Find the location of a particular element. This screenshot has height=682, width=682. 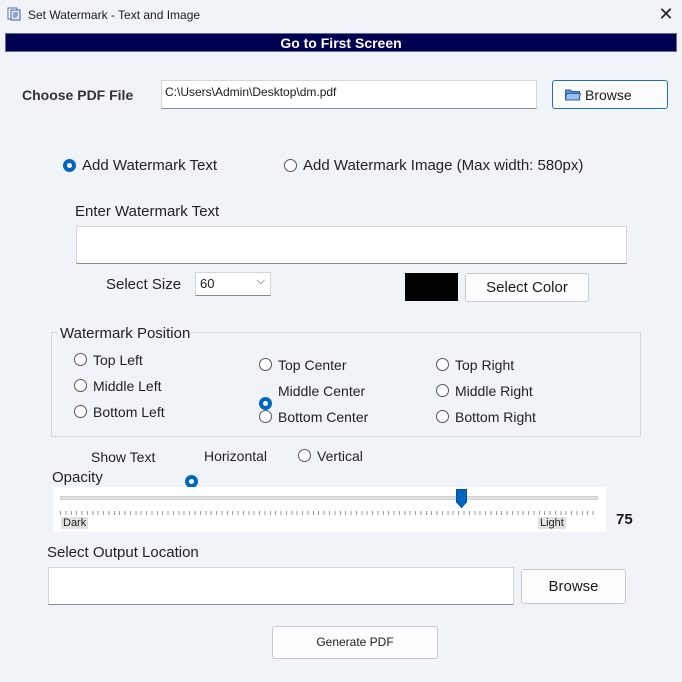

choose-pdf-label: Choose PDF File is located at coordinates (78, 95).